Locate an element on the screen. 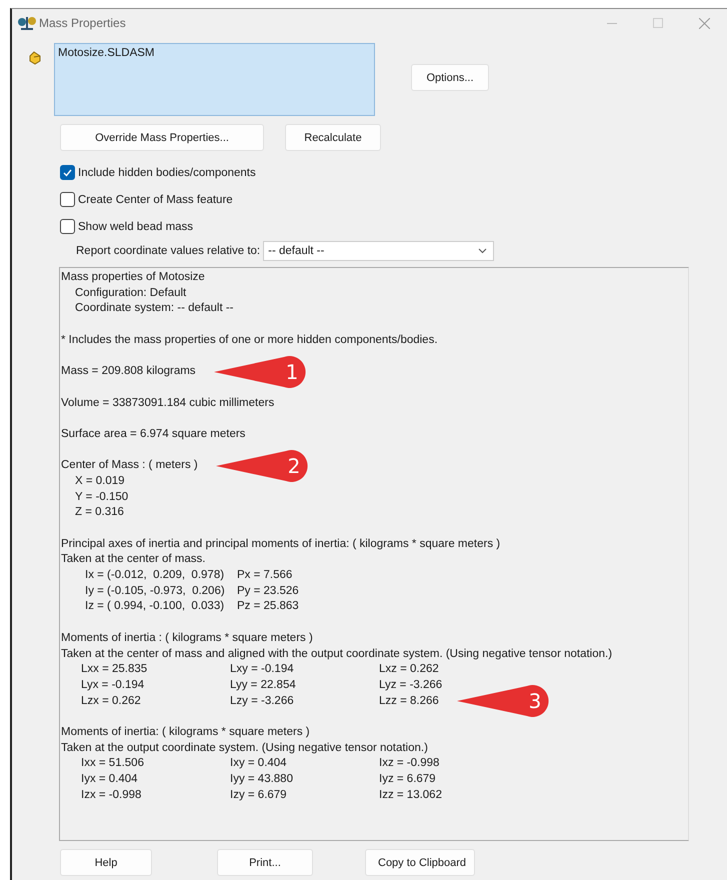 The height and width of the screenshot is (880, 727). coordinate-label: Report coordinate values relative to: is located at coordinates (168, 251).